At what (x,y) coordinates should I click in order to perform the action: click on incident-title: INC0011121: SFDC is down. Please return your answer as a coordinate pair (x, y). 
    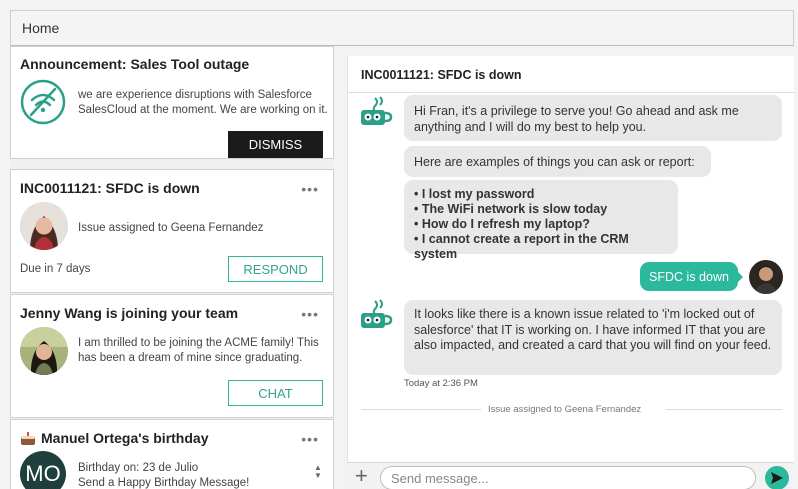
    Looking at the image, I should click on (110, 188).